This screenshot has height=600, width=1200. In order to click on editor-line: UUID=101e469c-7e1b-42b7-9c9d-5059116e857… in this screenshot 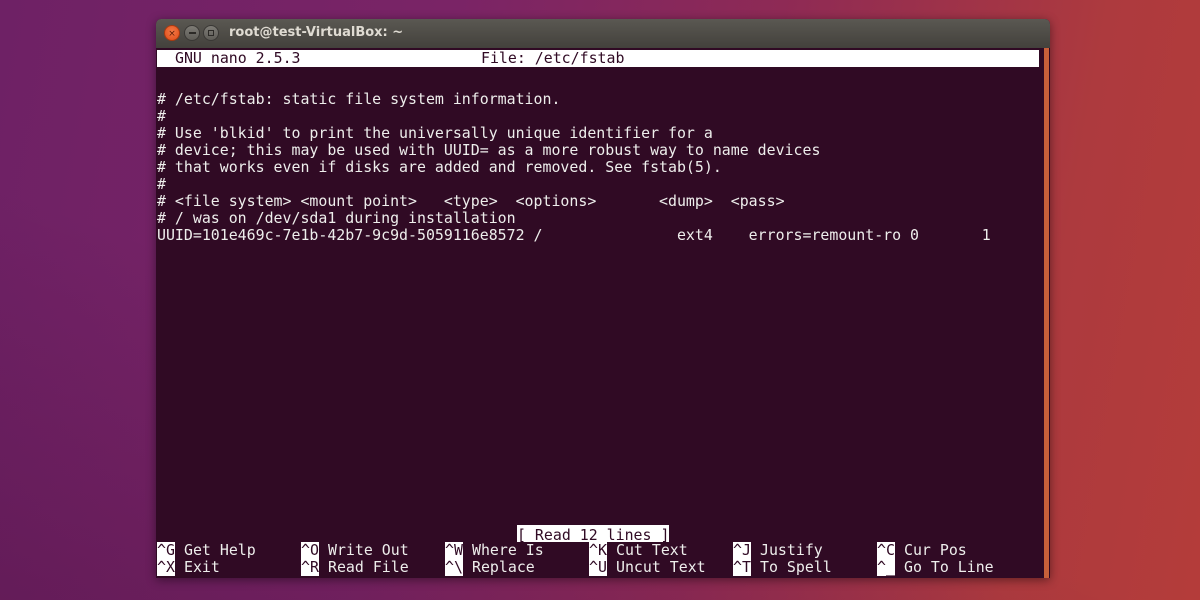, I will do `click(574, 235)`.